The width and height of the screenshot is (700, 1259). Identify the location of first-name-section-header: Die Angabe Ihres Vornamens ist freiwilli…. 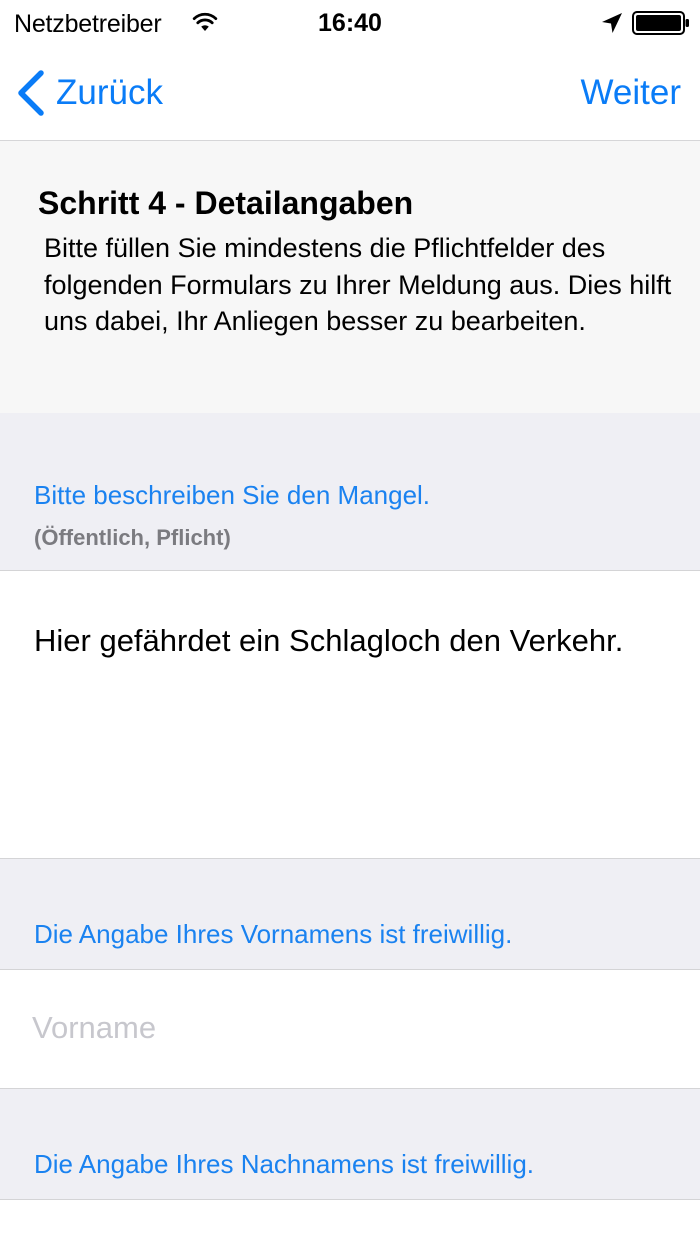
(350, 914).